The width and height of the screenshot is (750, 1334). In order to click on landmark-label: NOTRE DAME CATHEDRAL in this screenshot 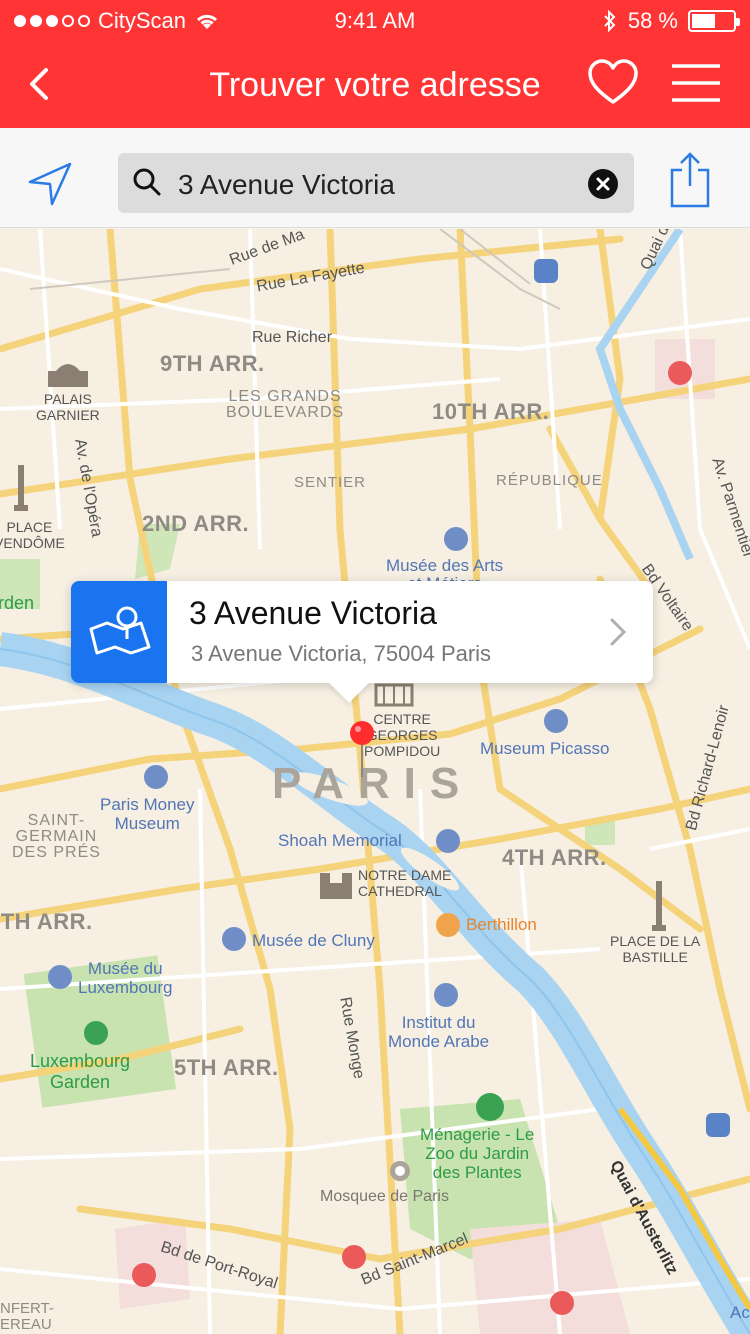, I will do `click(405, 883)`.